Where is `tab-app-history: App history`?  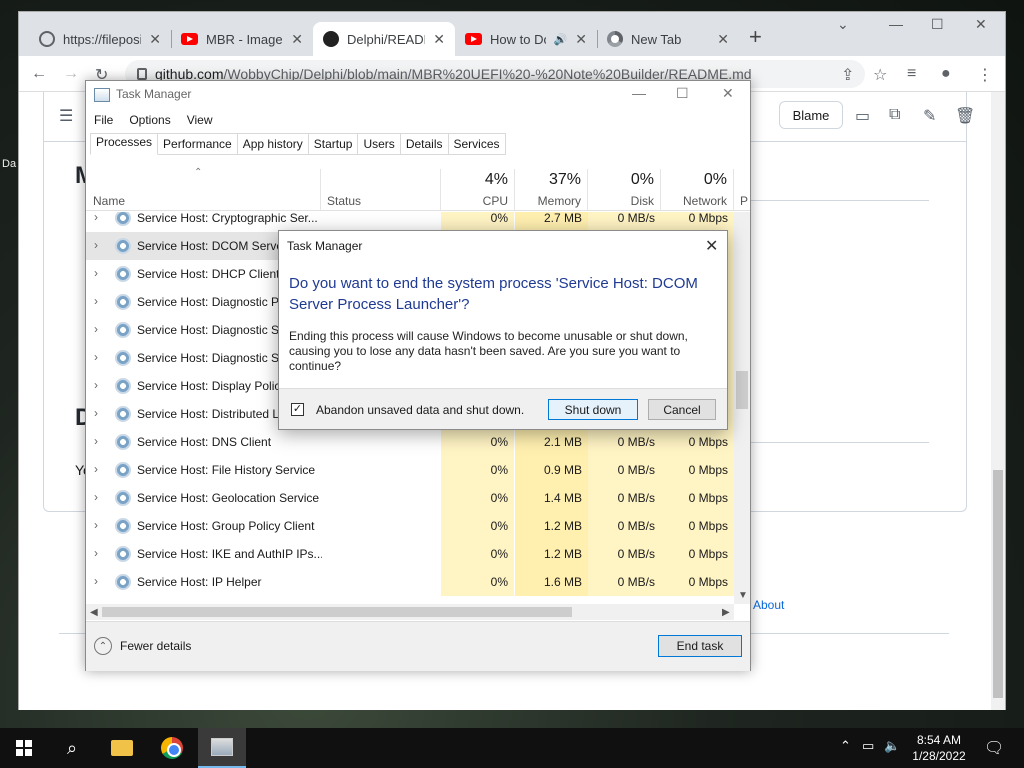 tab-app-history: App history is located at coordinates (273, 144).